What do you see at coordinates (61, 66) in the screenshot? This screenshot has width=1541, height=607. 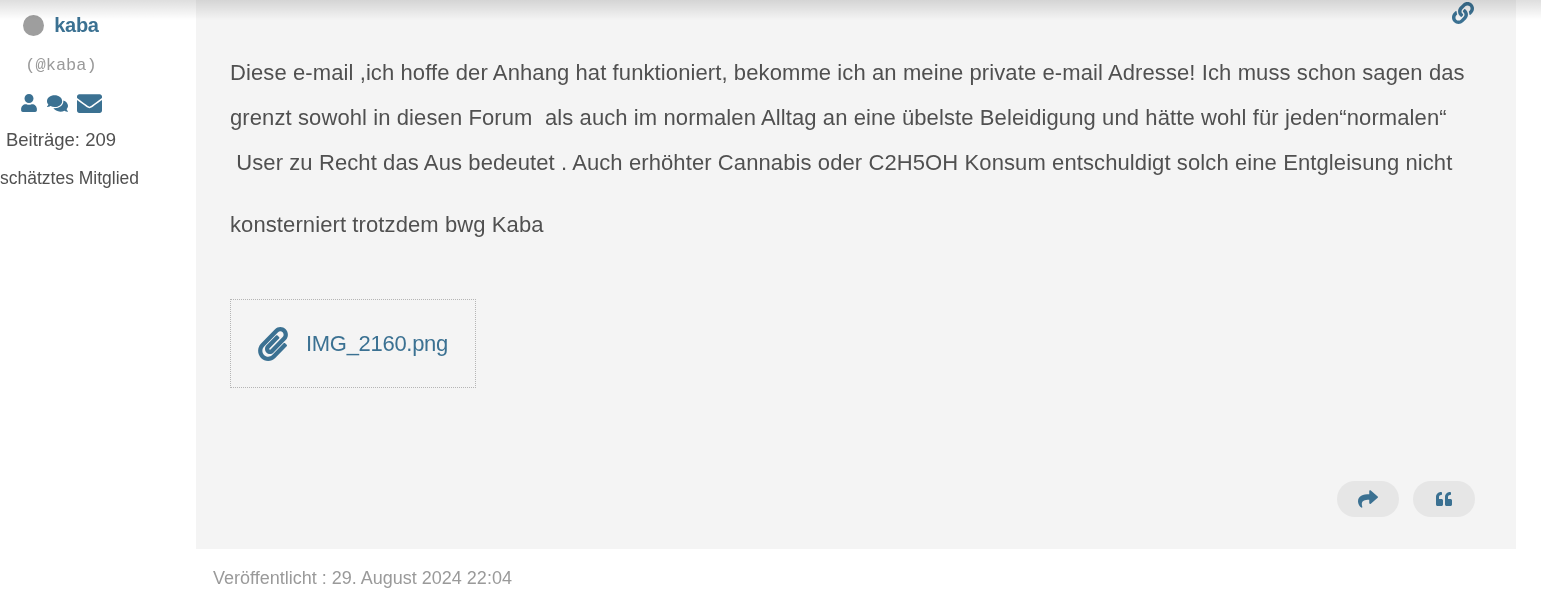 I see `user-handle: (@kaba)` at bounding box center [61, 66].